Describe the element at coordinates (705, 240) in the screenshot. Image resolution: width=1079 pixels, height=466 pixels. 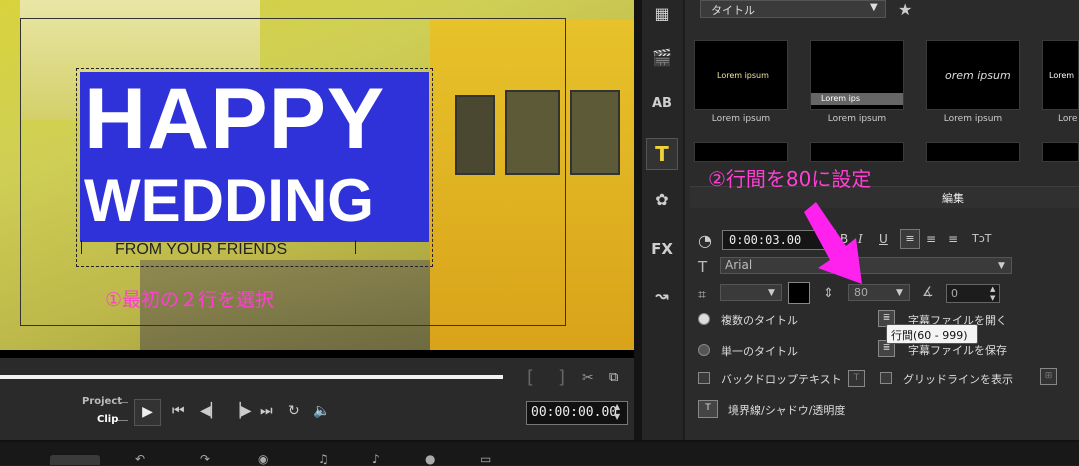
I see `clock-icon: ◔` at that location.